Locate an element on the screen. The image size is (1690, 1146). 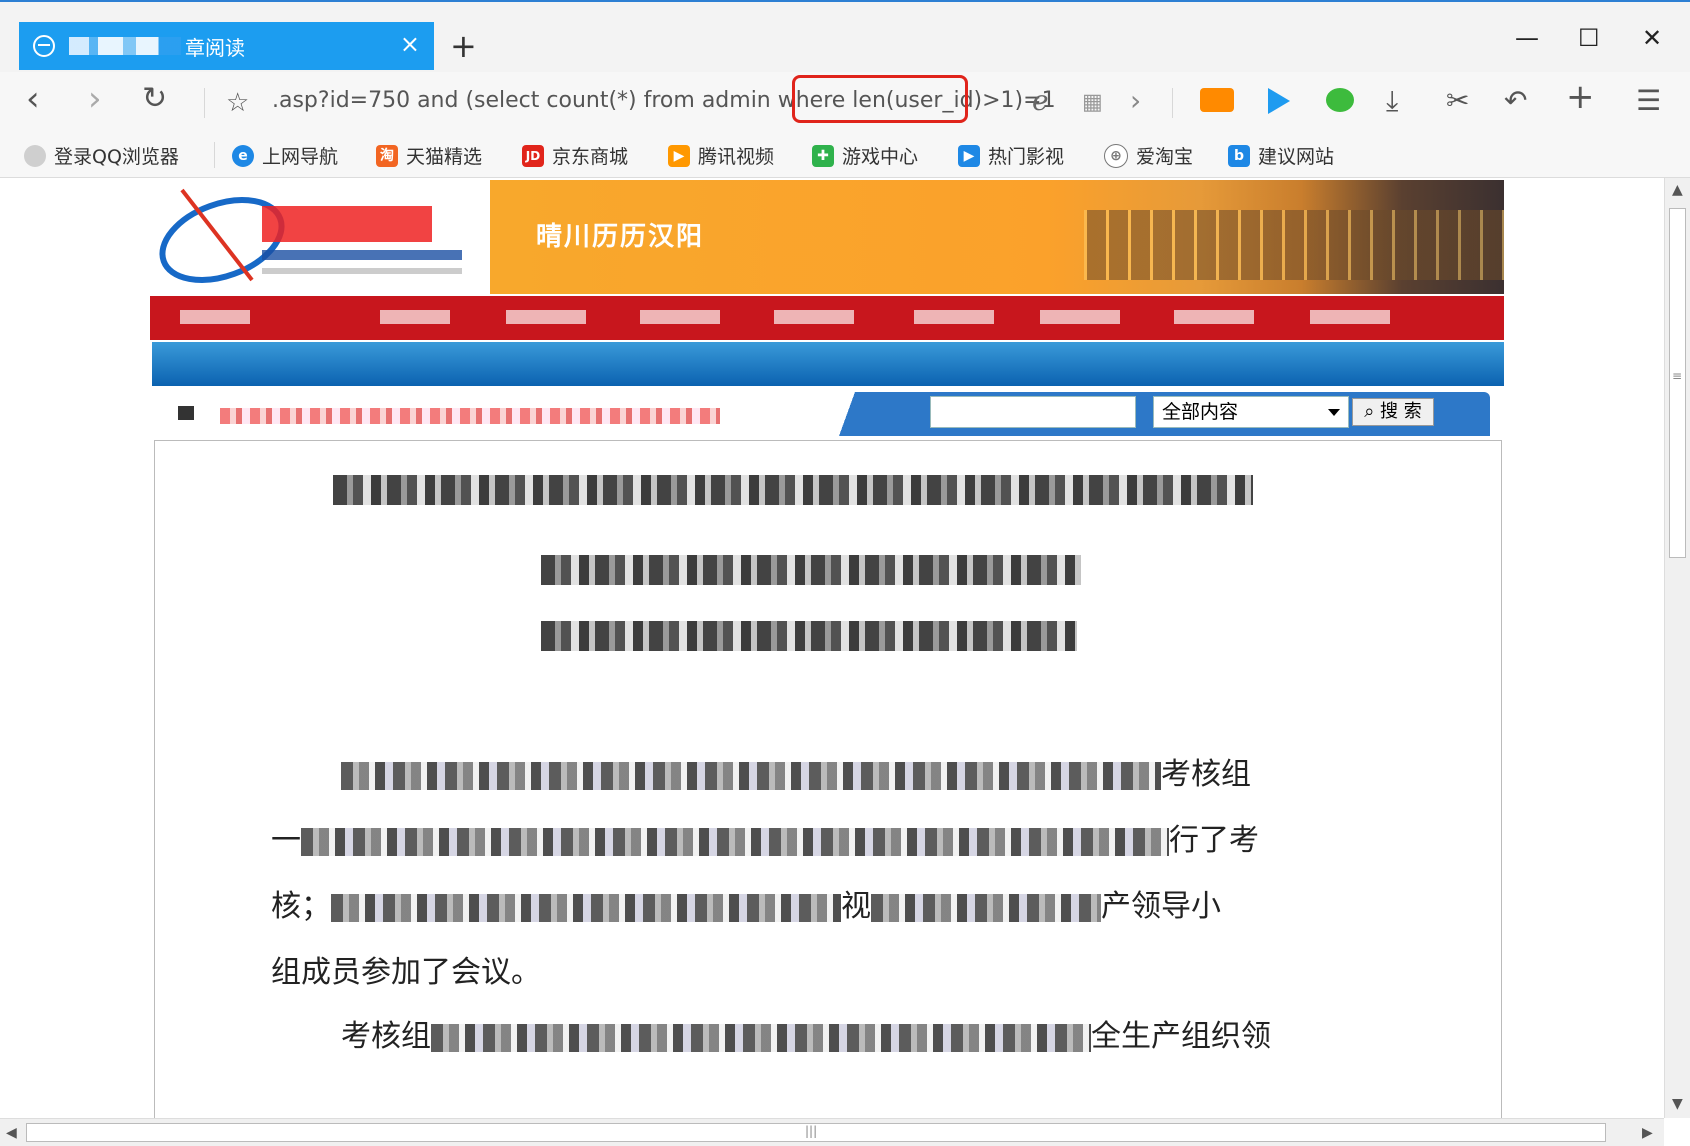
scroll-up-icon: ▲ is located at coordinates (1677, 190).